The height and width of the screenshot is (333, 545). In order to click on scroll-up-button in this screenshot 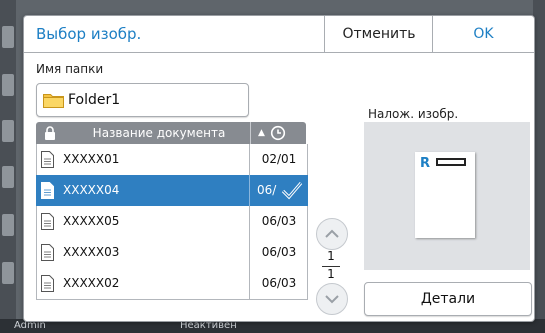, I will do `click(332, 234)`.